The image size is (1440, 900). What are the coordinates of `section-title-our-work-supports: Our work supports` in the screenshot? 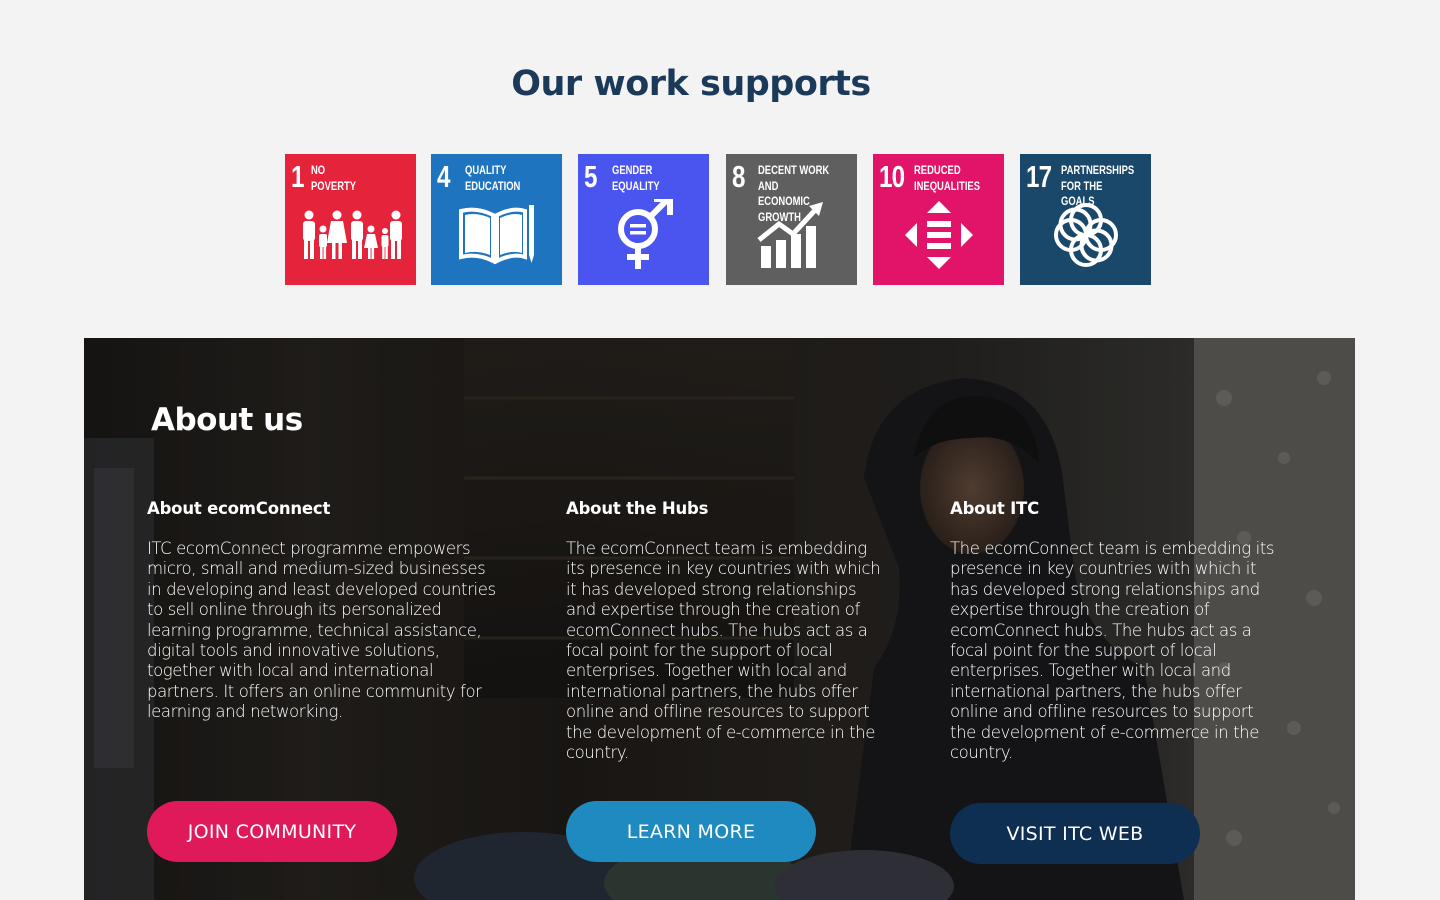 It's located at (691, 84).